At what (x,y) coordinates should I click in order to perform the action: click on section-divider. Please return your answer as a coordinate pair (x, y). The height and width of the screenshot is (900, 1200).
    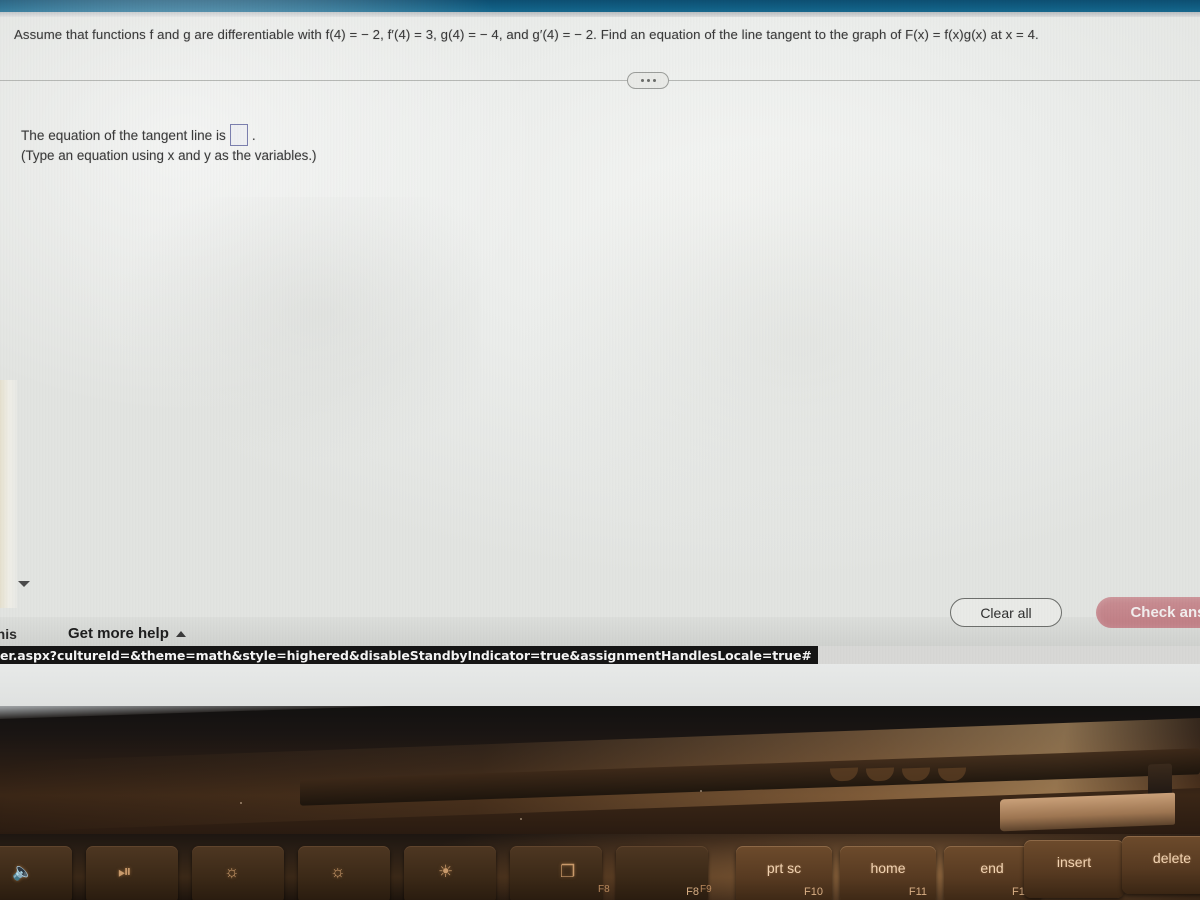
    Looking at the image, I should click on (600, 80).